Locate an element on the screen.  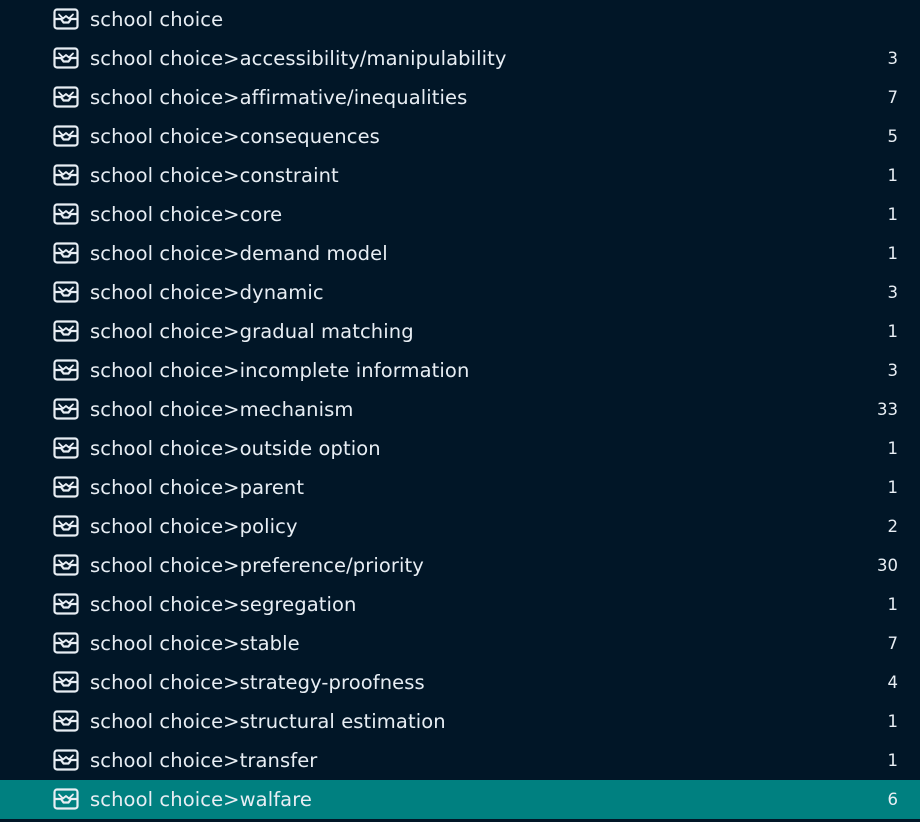
tag-row: school choice>incomplete information 3 is located at coordinates (460, 370).